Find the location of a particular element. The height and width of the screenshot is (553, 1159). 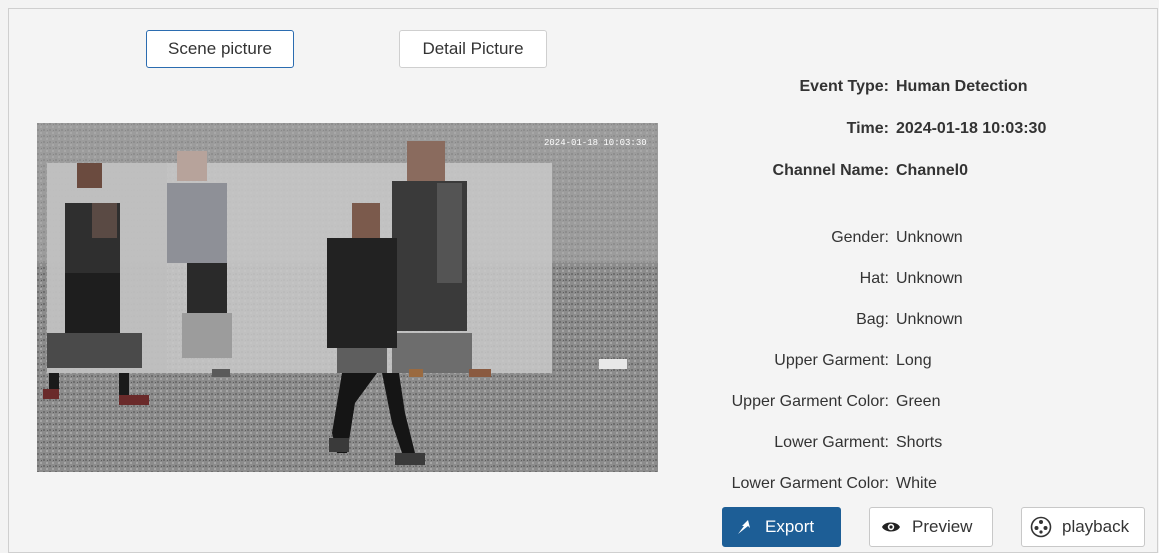

export-icon is located at coordinates (744, 527).